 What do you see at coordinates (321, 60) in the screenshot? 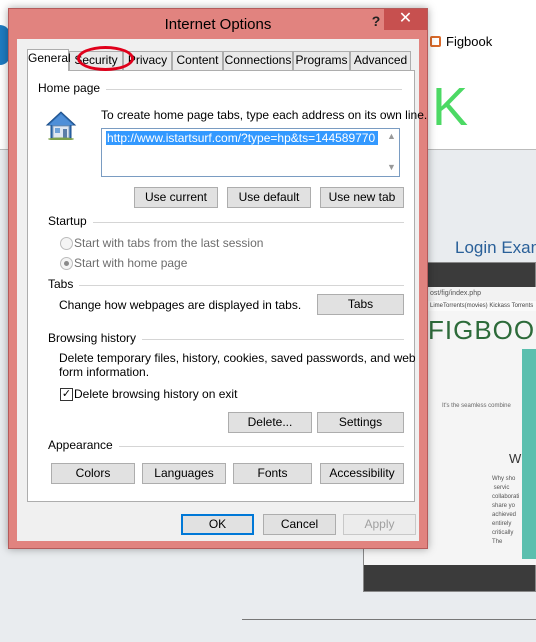
I see `tab-programs: Programs` at bounding box center [321, 60].